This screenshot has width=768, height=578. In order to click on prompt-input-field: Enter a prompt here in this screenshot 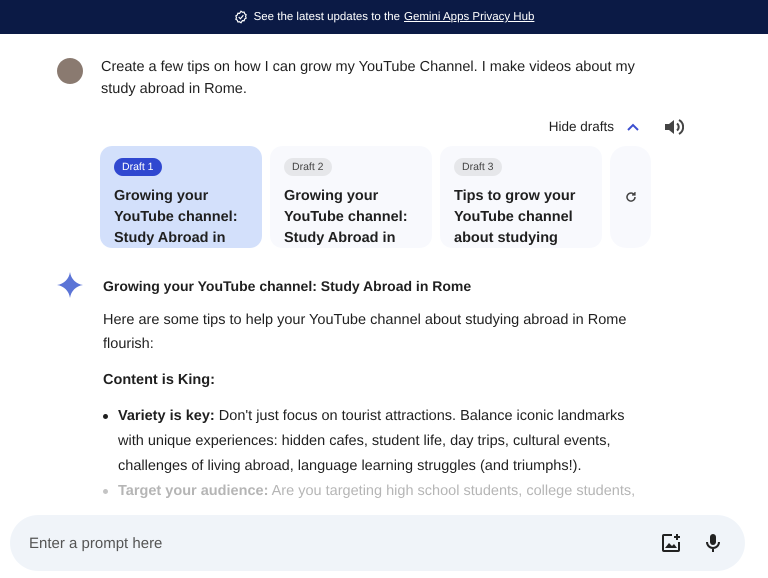, I will do `click(332, 543)`.